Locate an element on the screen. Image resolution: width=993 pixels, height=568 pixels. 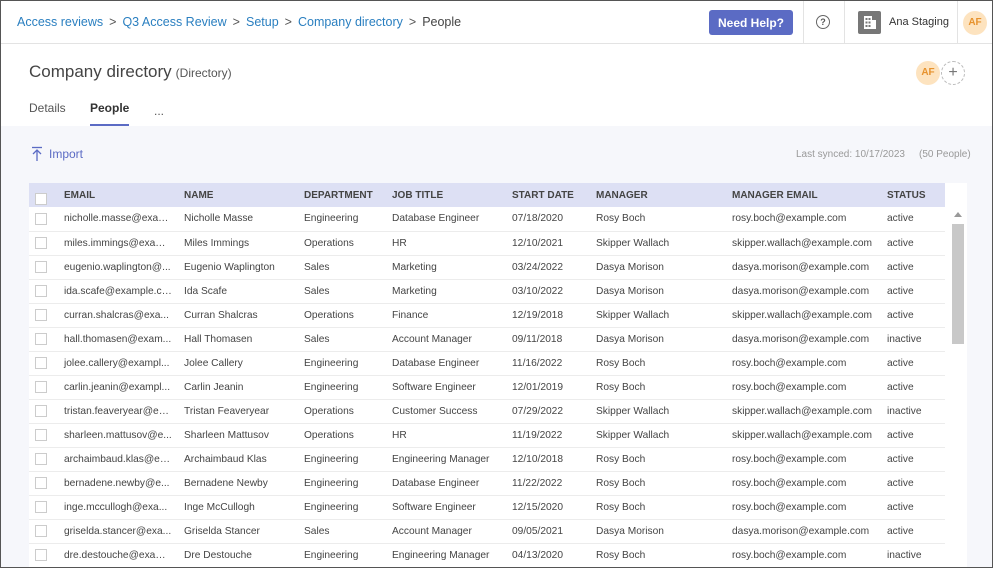
column-header-manager: MANAGER is located at coordinates (658, 195).